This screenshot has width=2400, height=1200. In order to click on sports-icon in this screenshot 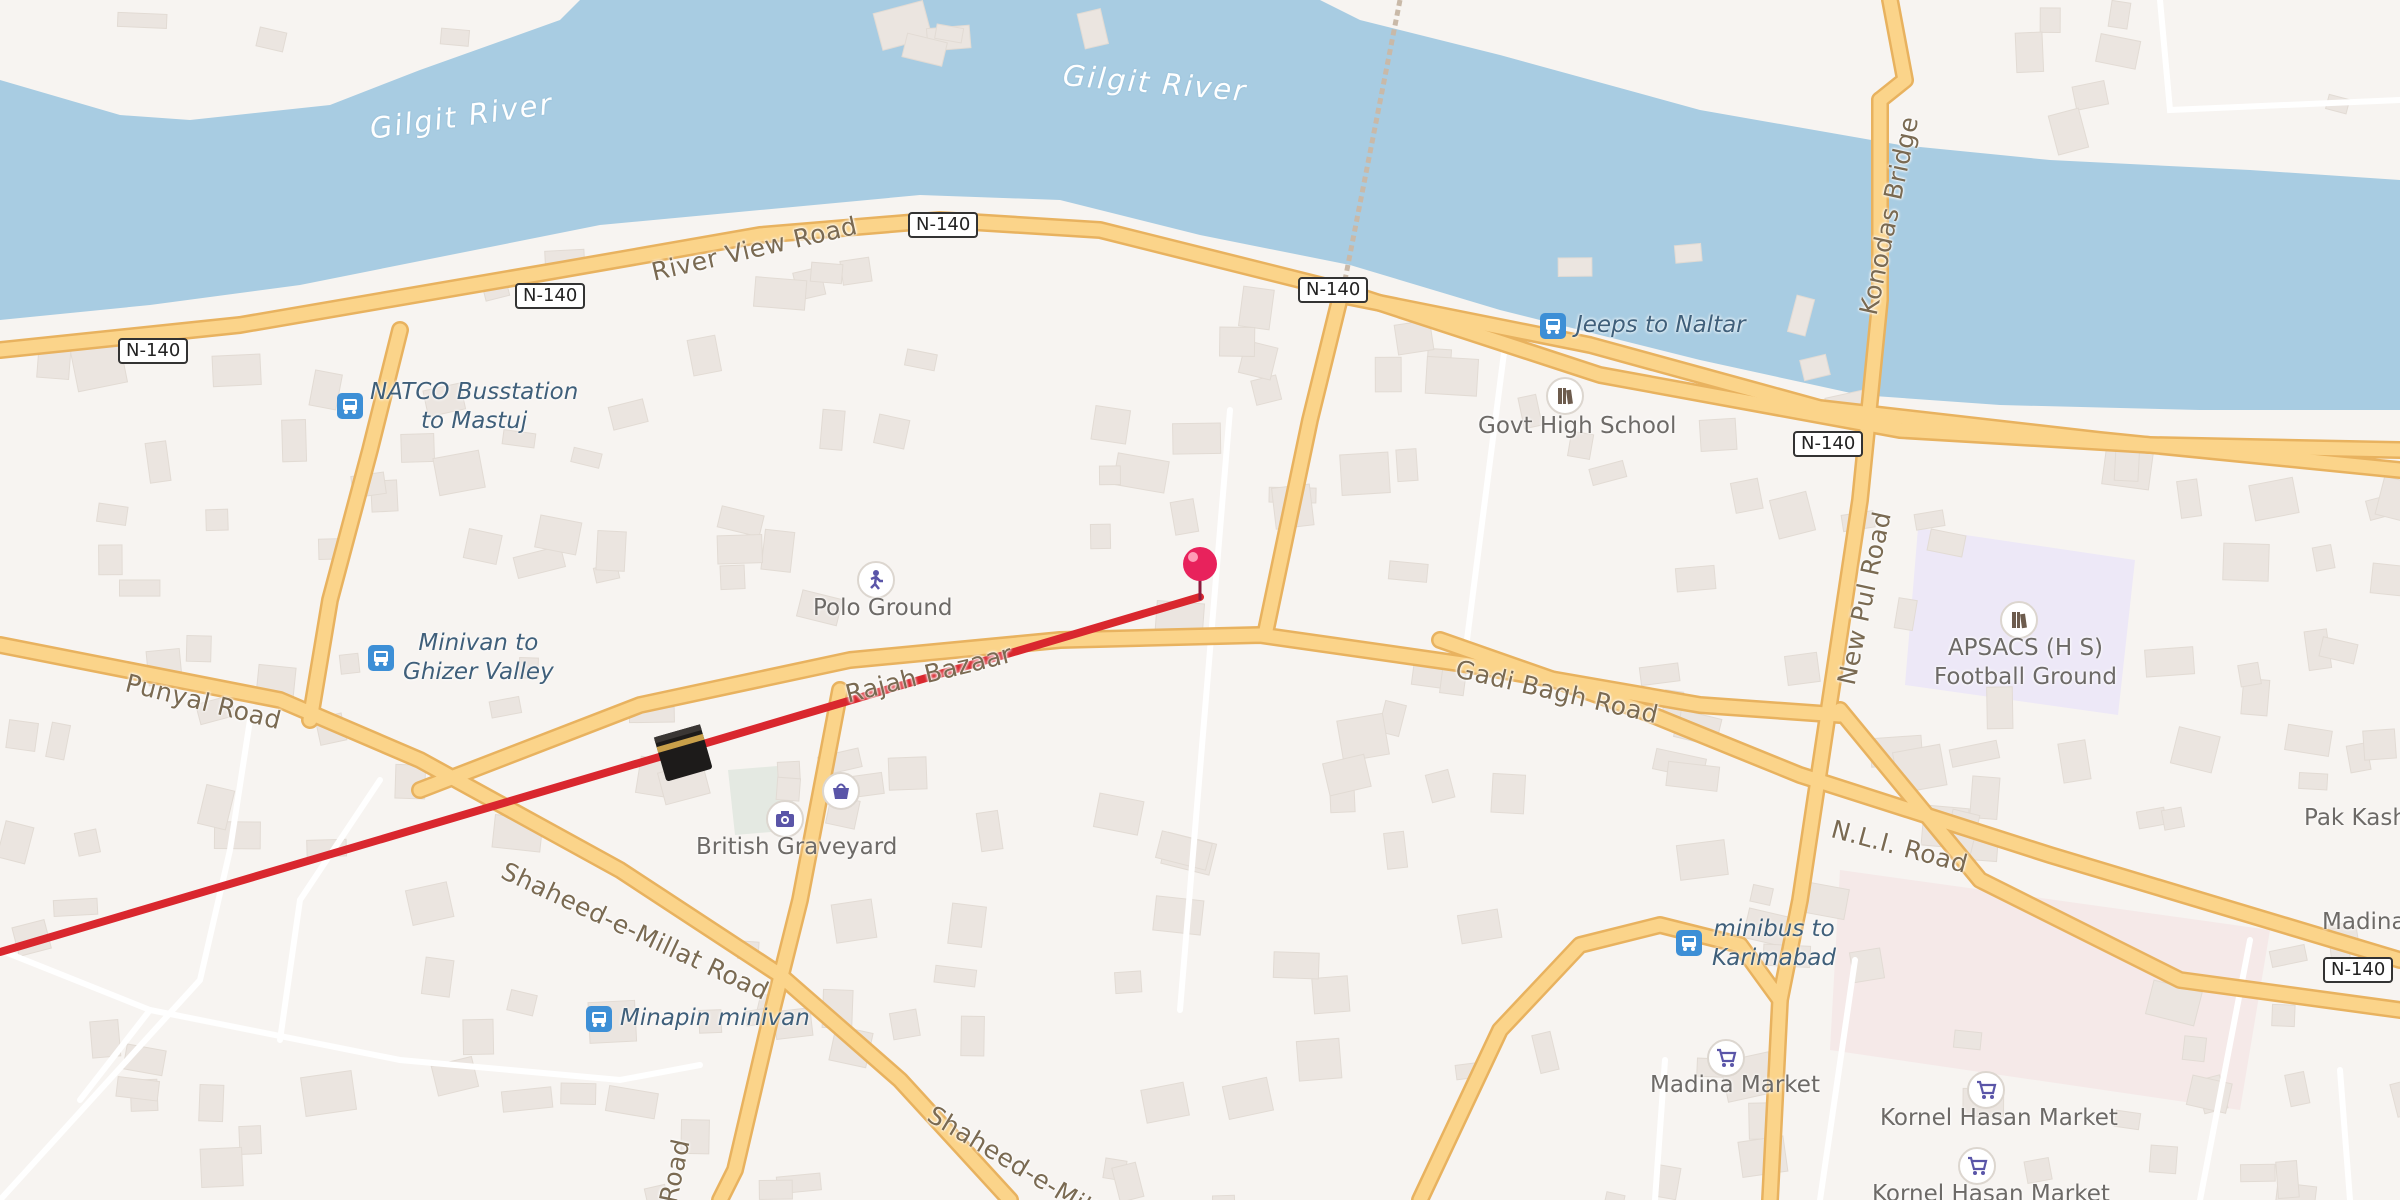, I will do `click(876, 580)`.